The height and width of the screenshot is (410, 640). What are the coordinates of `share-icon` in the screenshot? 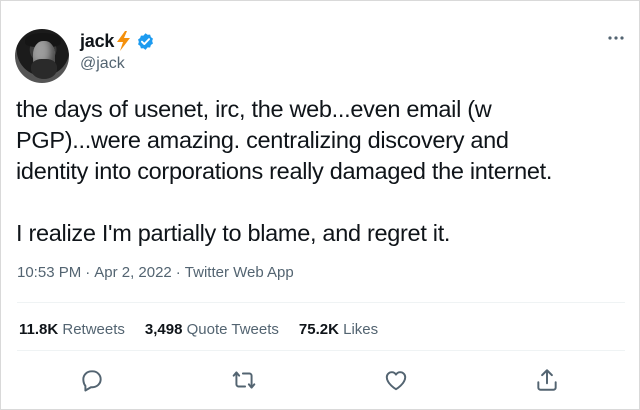 It's located at (547, 380).